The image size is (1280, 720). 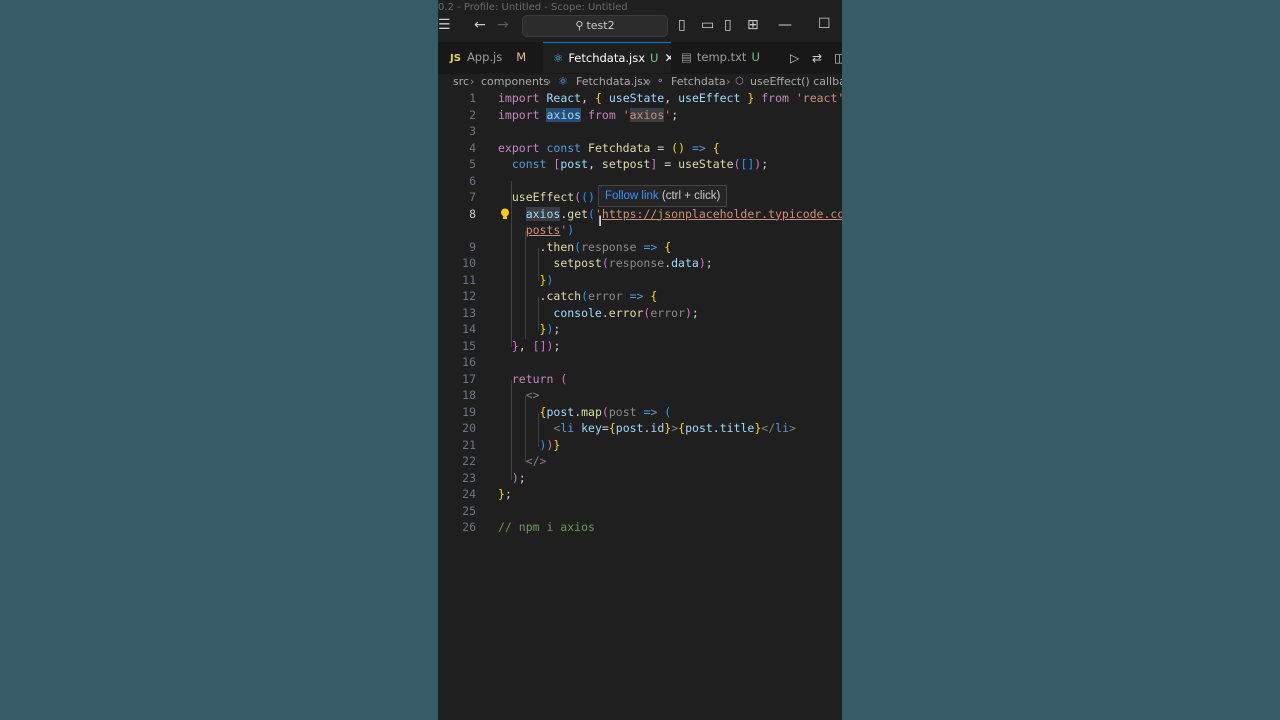 I want to click on tab-status: M, so click(x=521, y=57).